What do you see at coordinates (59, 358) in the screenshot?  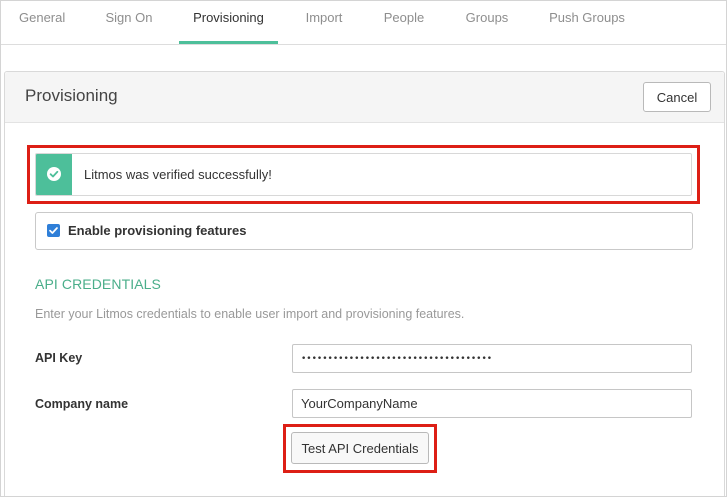 I see `api-key-label: API Key` at bounding box center [59, 358].